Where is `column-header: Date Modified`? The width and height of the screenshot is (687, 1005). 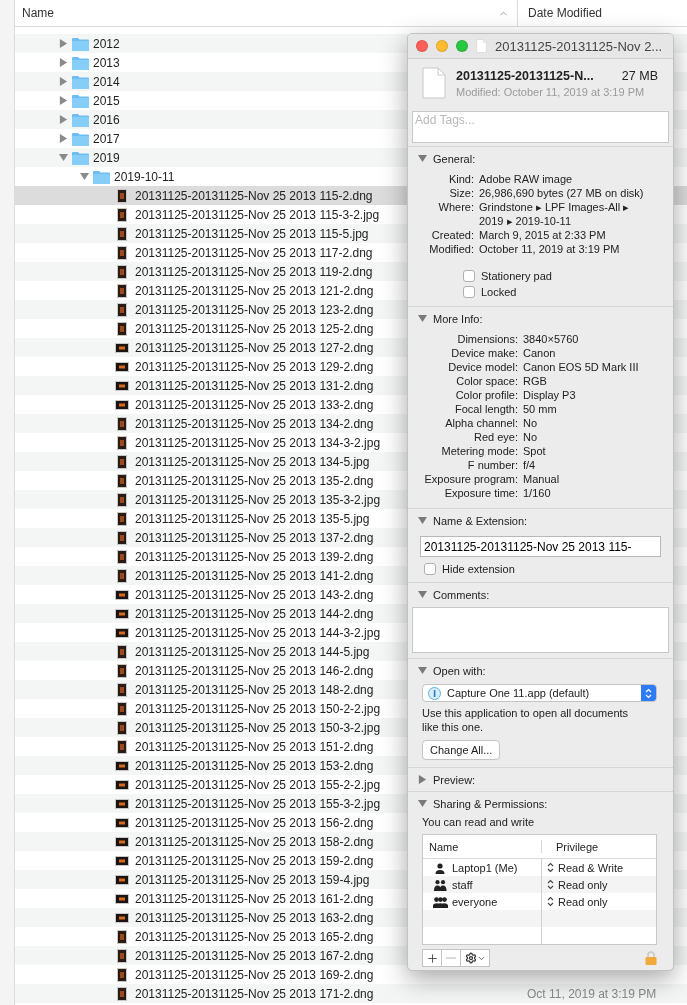
column-header: Date Modified is located at coordinates (565, 13).